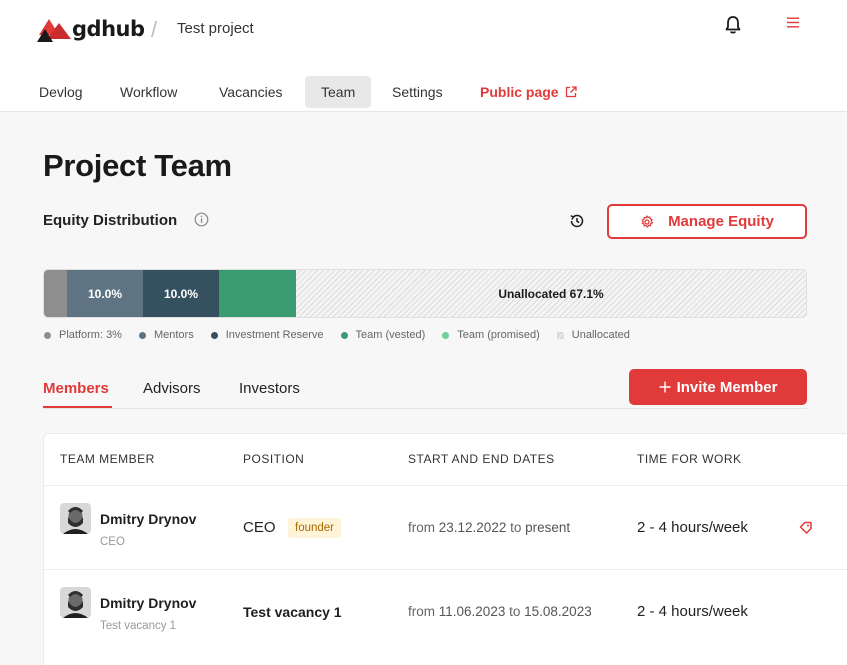  I want to click on gdhub-logo: gdhub, so click(91, 29).